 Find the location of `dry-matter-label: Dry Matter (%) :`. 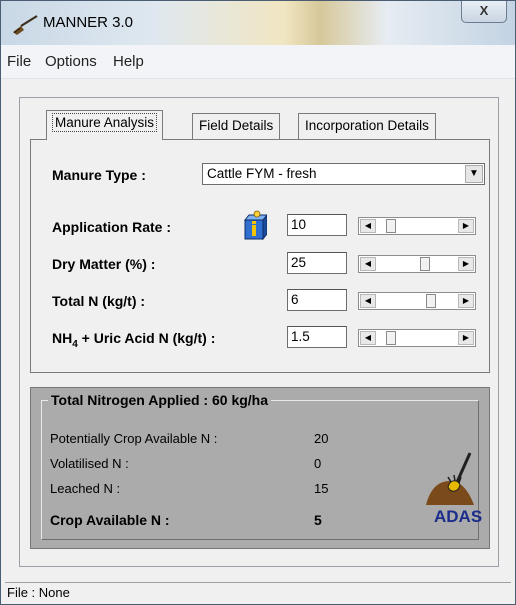

dry-matter-label: Dry Matter (%) : is located at coordinates (104, 264).